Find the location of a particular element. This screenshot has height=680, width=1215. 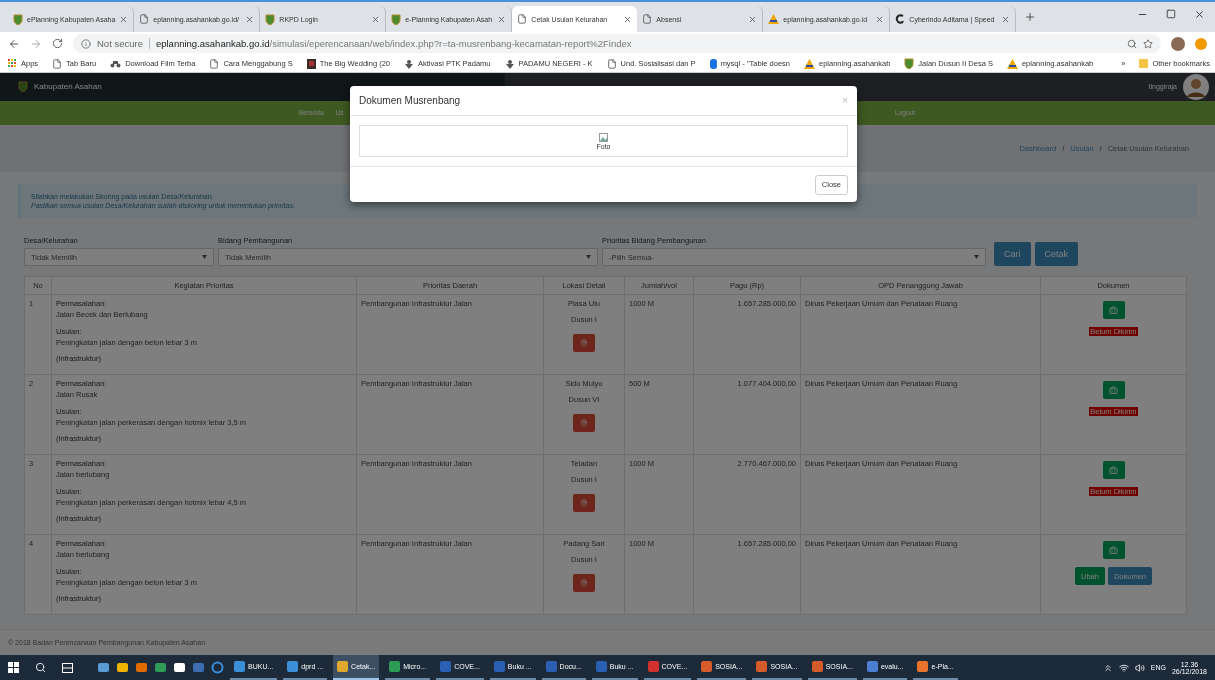

modal-title: Dokumen Musrenbang is located at coordinates (410, 100).